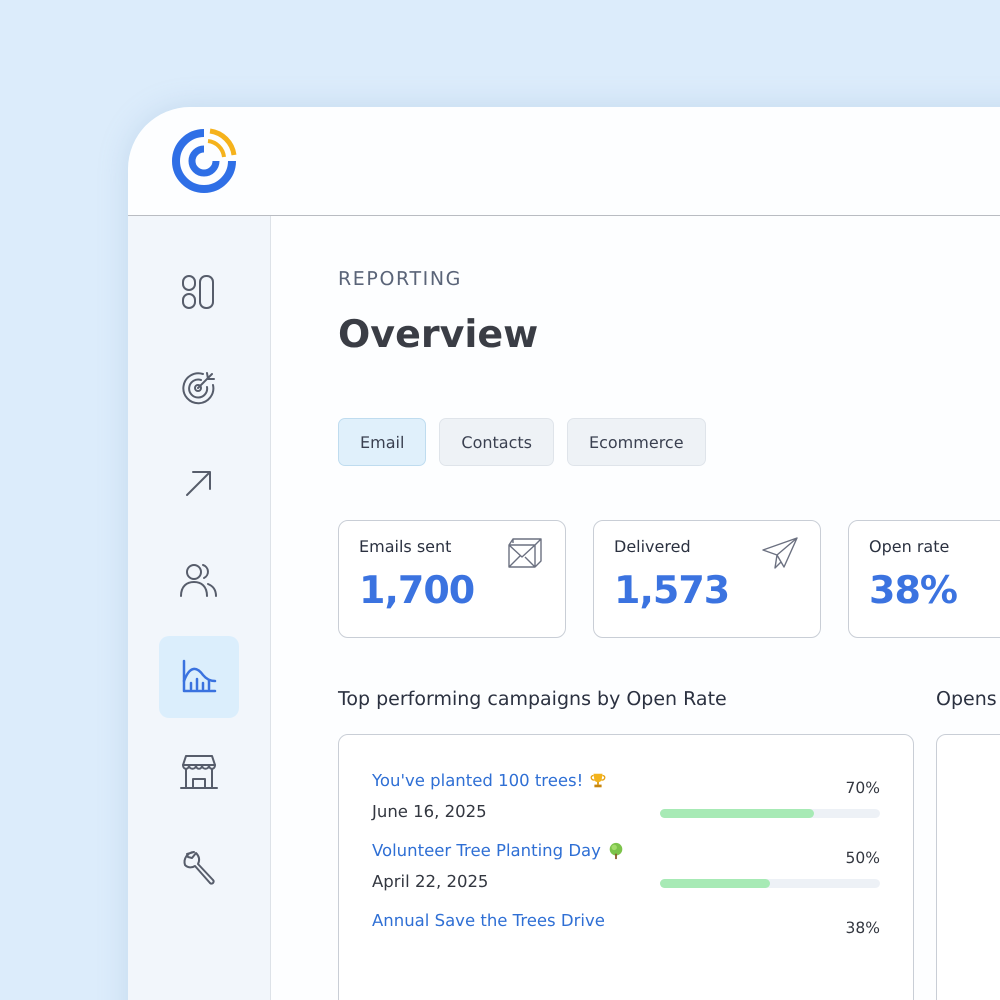 This screenshot has width=1000, height=1000. What do you see at coordinates (863, 858) in the screenshot?
I see `open-rate-value: 50%` at bounding box center [863, 858].